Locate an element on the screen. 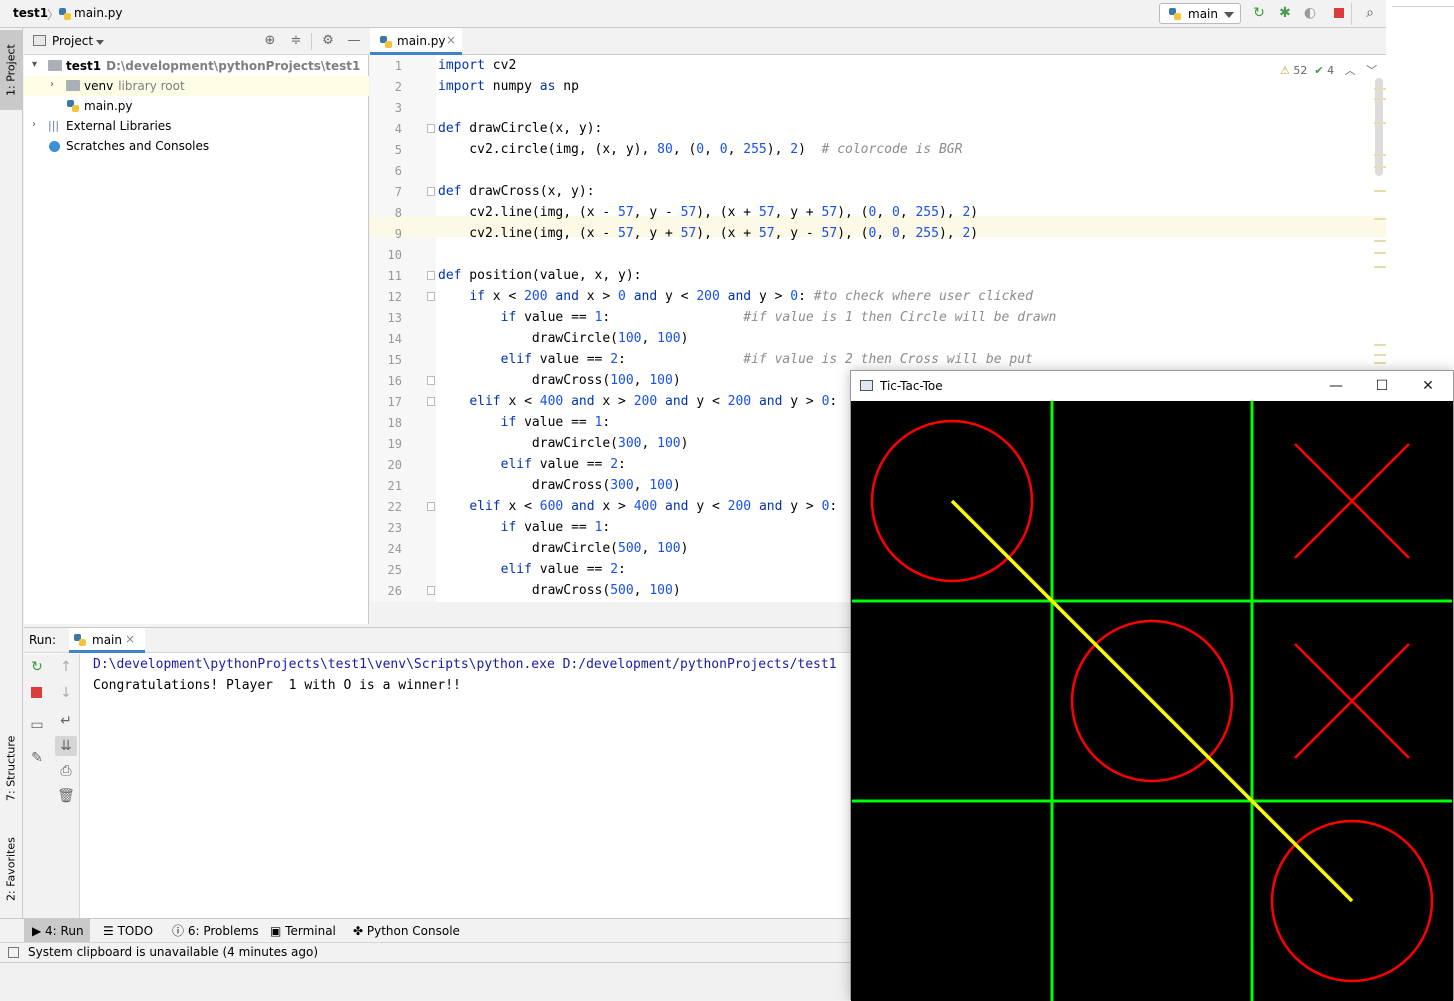  tool-window-python-console: ✤ Python Console is located at coordinates (406, 931).